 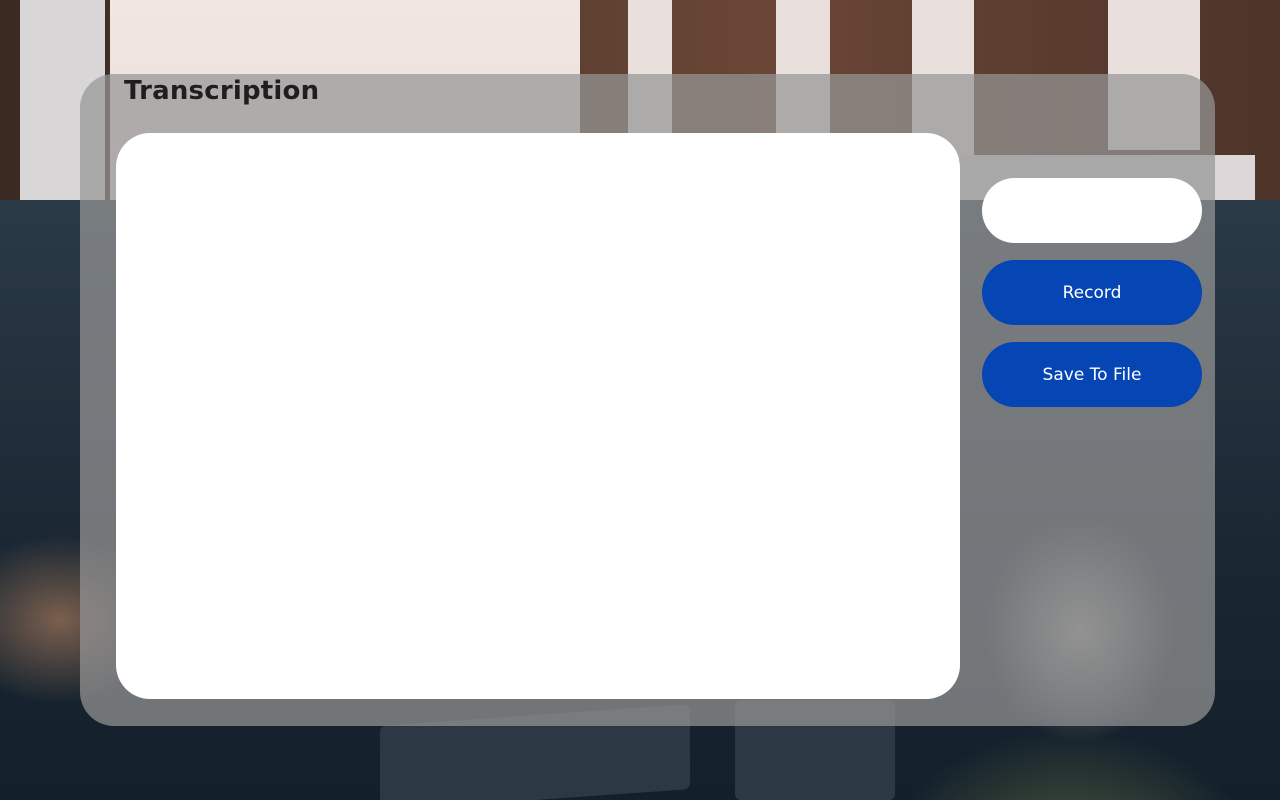 I want to click on file-name-input, so click(x=1092, y=210).